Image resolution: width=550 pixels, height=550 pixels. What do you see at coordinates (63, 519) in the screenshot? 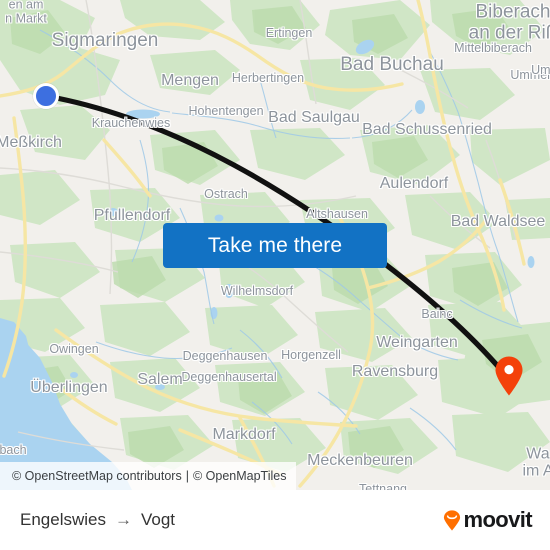
I see `route-origin-label: Engelswies` at bounding box center [63, 519].